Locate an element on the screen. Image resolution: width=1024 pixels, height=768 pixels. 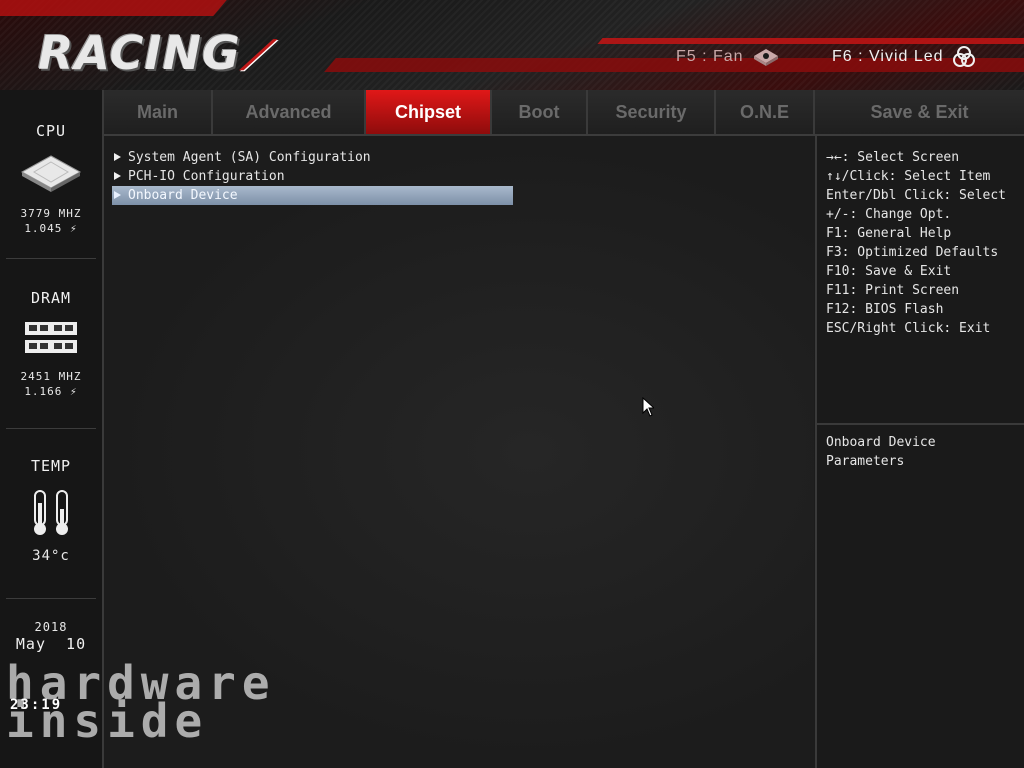
help-key-line: +/-: Change Opt. is located at coordinates (889, 214).